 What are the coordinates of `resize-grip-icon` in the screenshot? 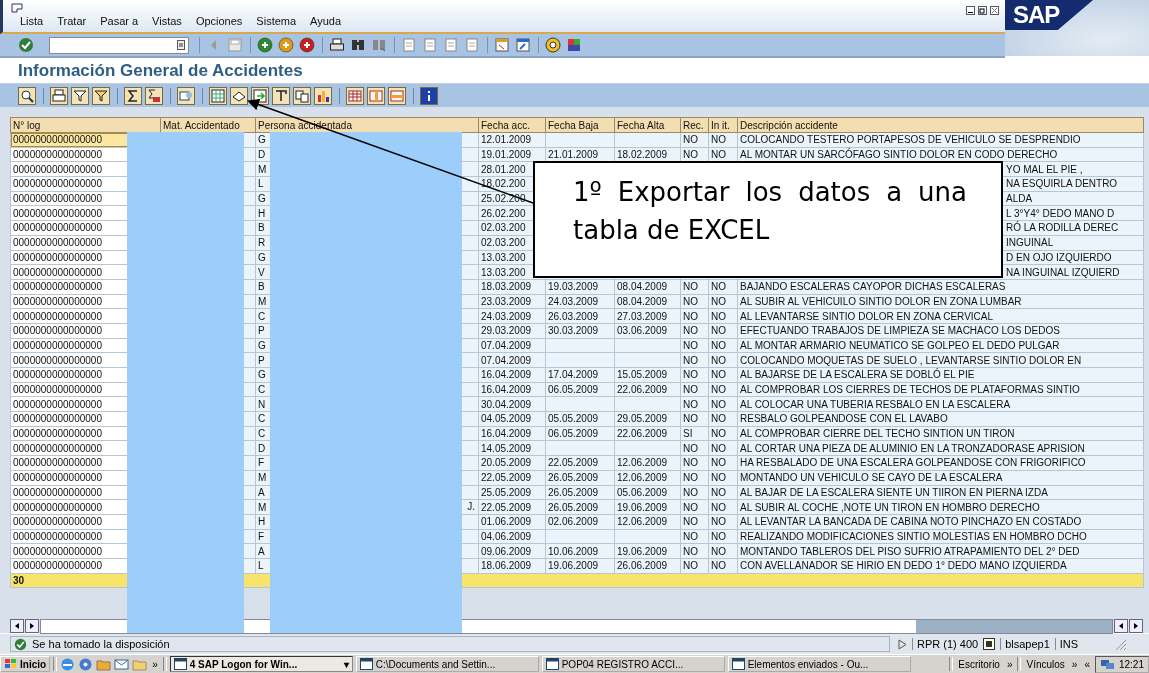 It's located at (1120, 644).